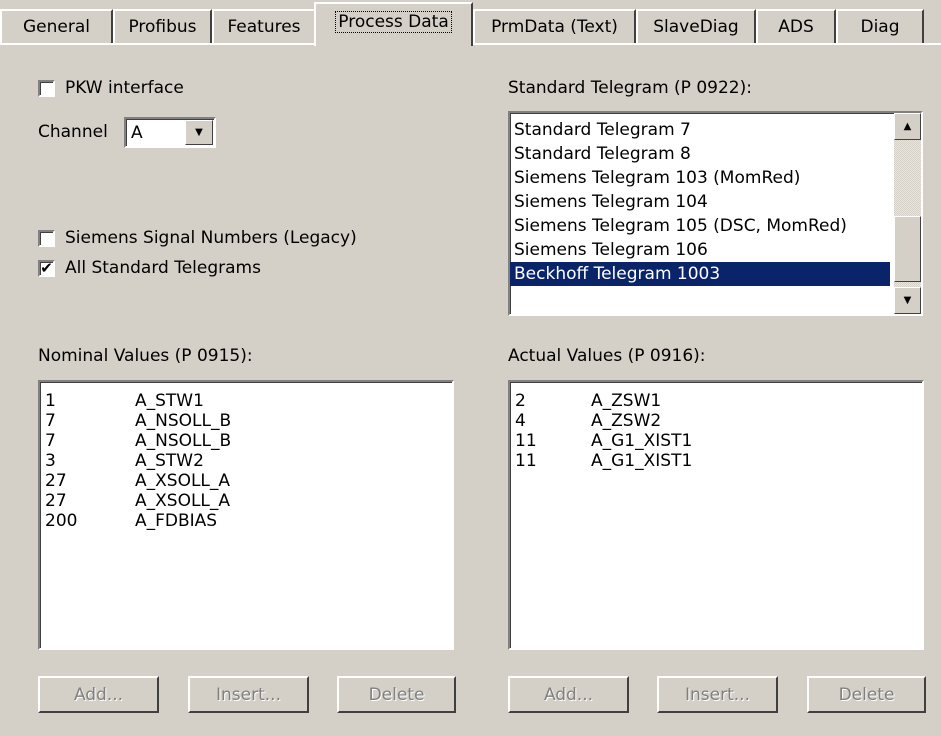  I want to click on all-standard-telegrams-checkbox: ✔ All Standard Telegrams, so click(149, 268).